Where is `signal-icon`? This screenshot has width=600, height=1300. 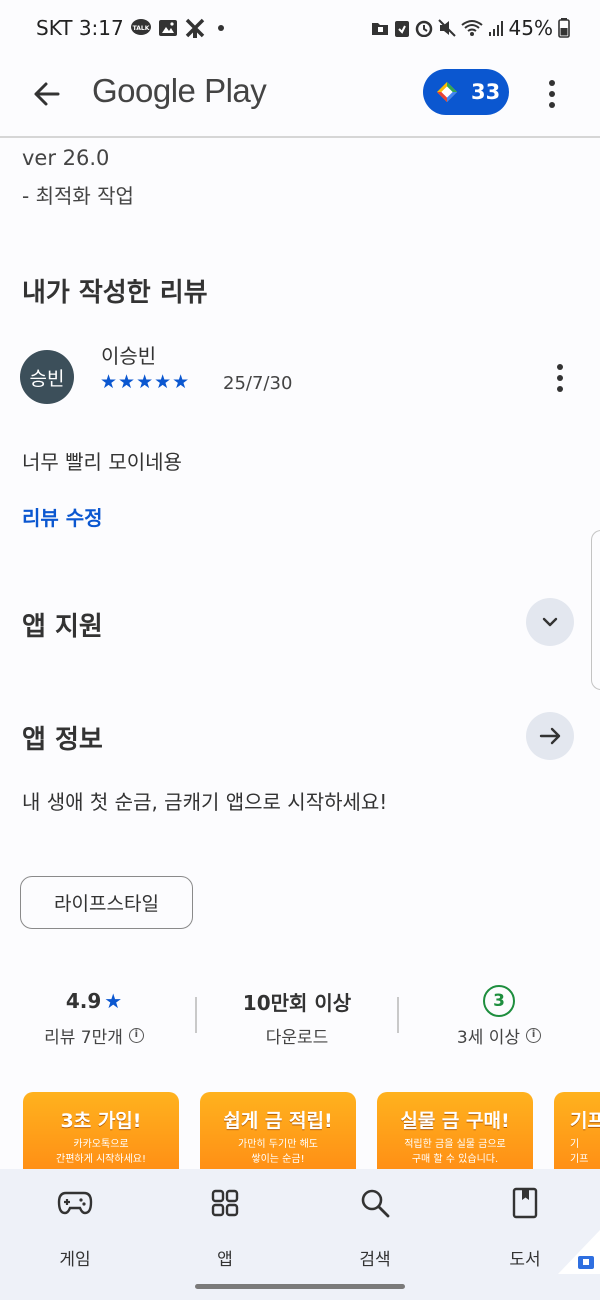
signal-icon is located at coordinates (495, 28).